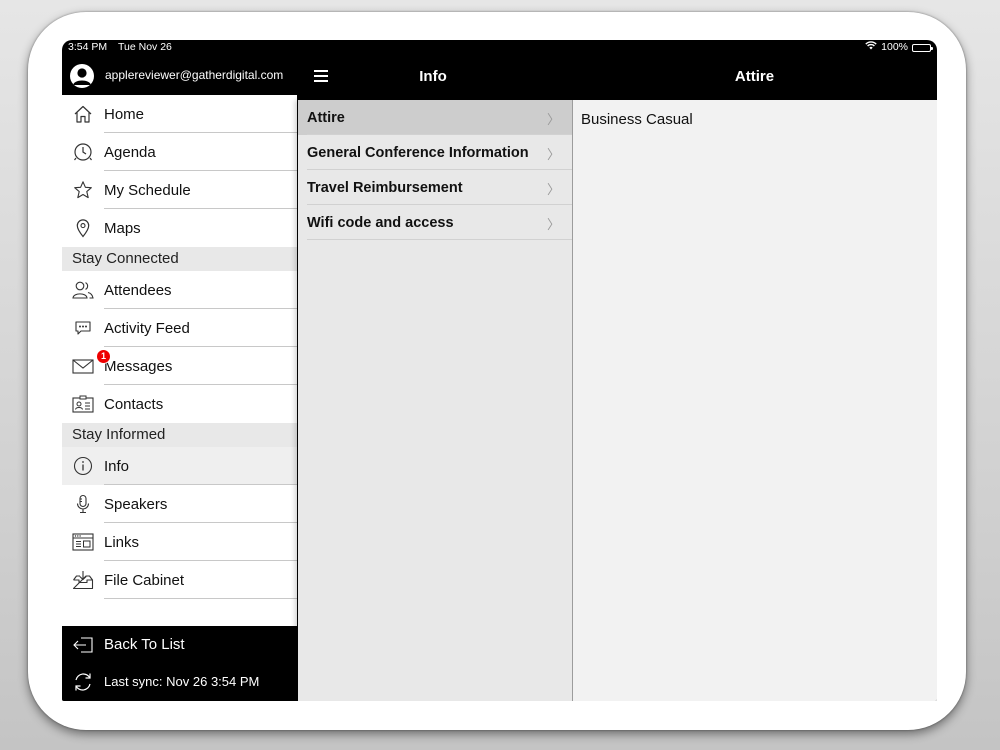 Image resolution: width=1000 pixels, height=750 pixels. Describe the element at coordinates (894, 47) in the screenshot. I see `battery-percent: 100%` at that location.